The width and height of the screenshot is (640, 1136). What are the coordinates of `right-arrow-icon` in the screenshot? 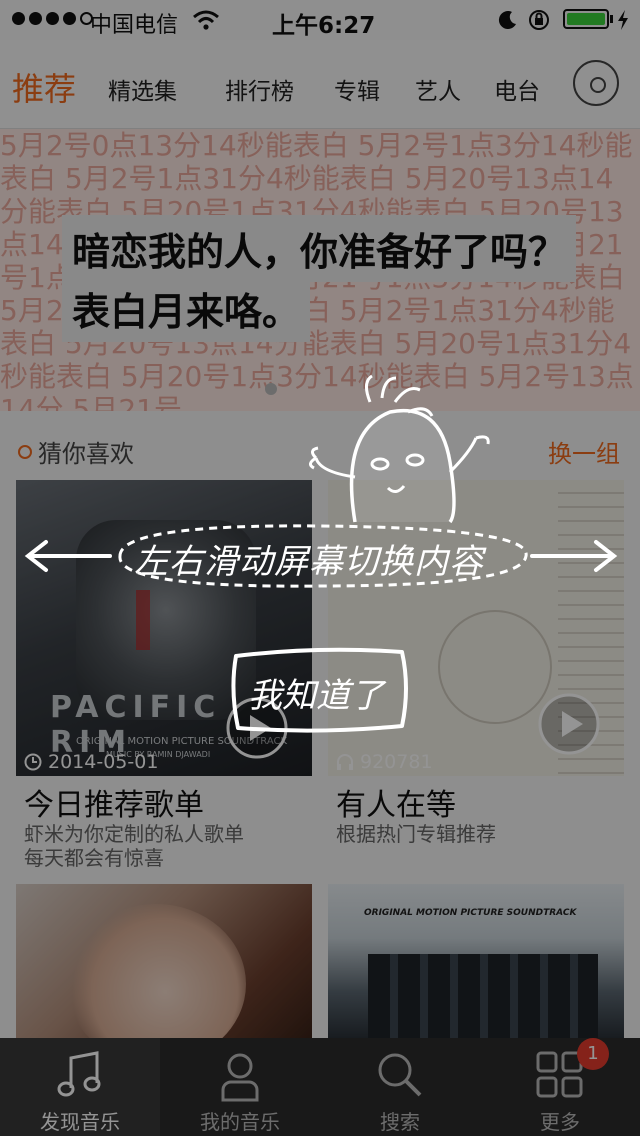 It's located at (574, 556).